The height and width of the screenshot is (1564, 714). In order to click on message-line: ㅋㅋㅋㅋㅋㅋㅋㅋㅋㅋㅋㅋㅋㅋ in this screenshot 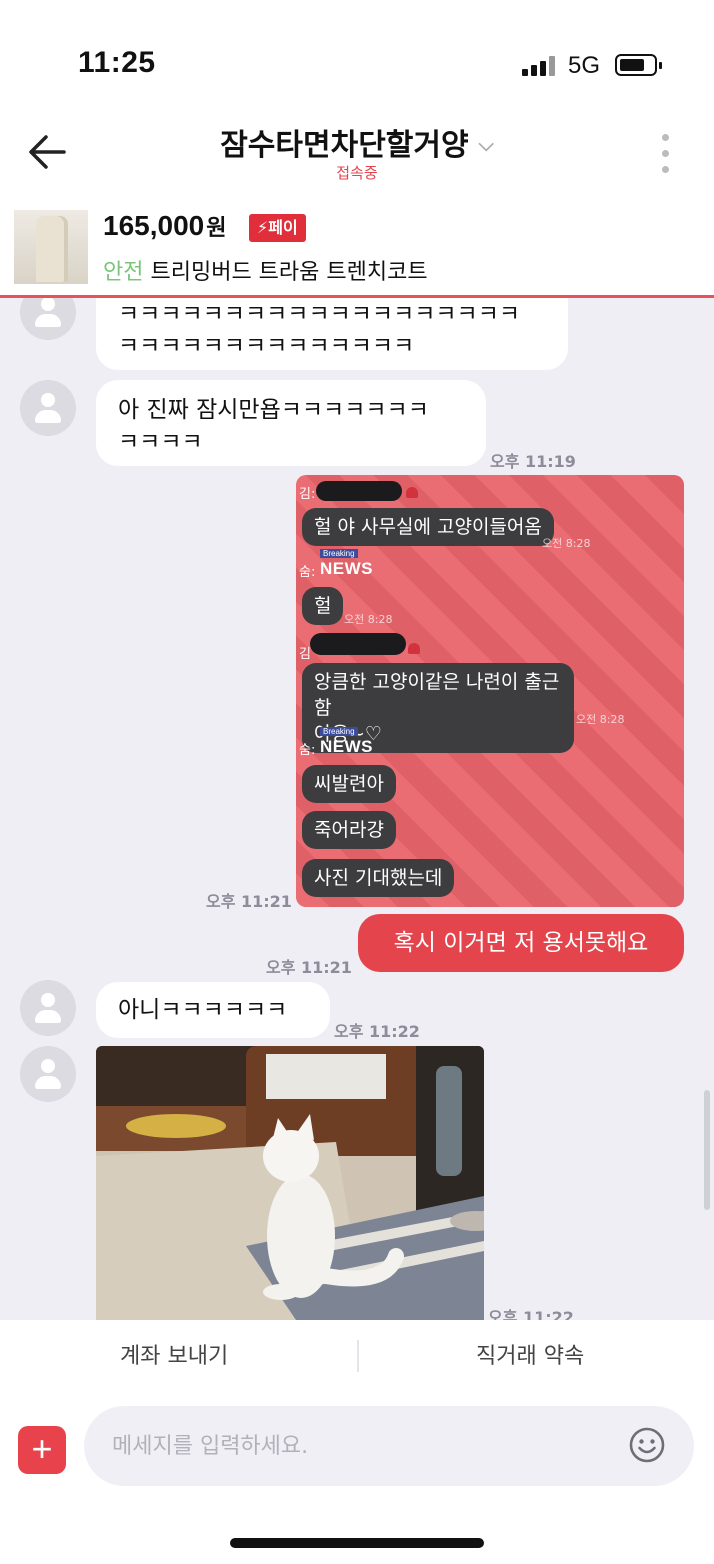, I will do `click(266, 346)`.